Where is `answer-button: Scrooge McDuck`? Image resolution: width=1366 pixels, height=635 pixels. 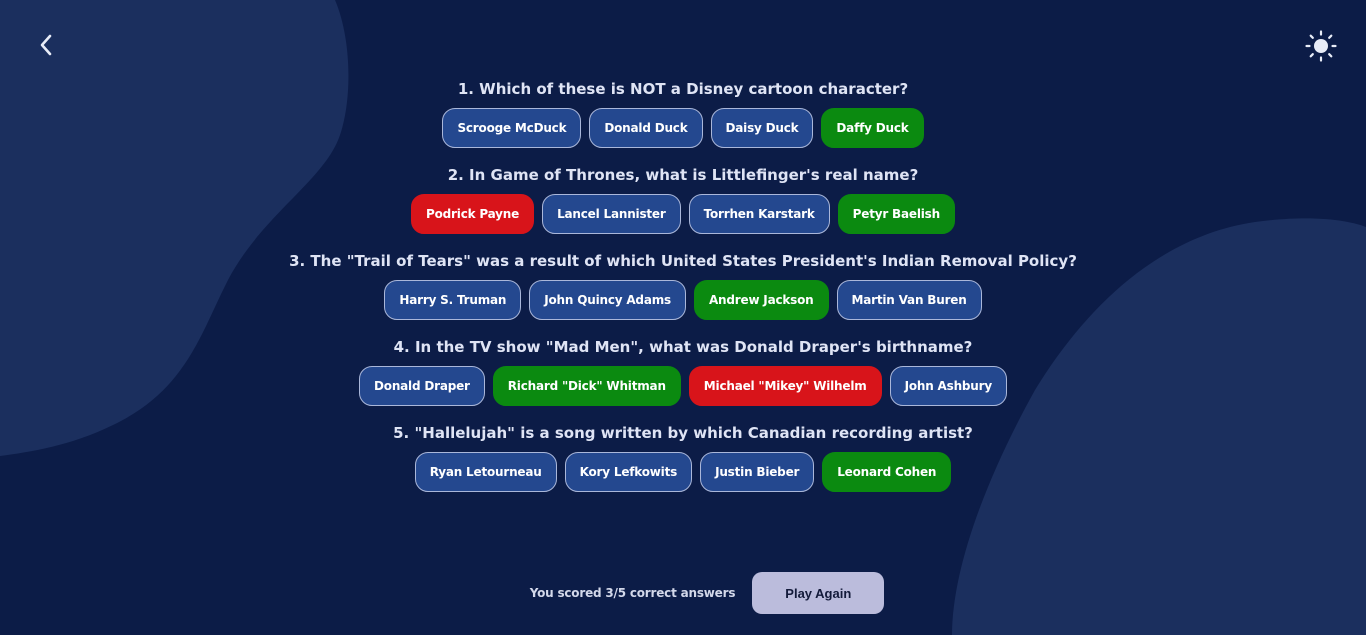 answer-button: Scrooge McDuck is located at coordinates (512, 128).